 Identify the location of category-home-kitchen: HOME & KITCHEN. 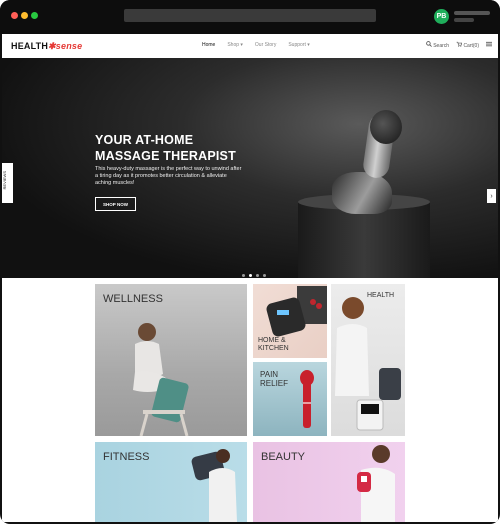
(290, 321).